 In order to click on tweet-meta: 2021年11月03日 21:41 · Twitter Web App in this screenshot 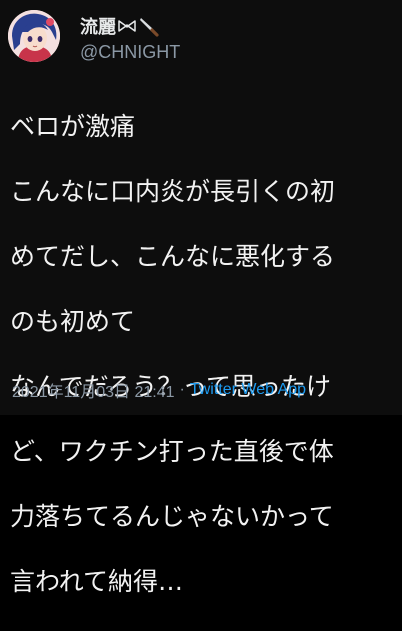, I will do `click(159, 390)`.